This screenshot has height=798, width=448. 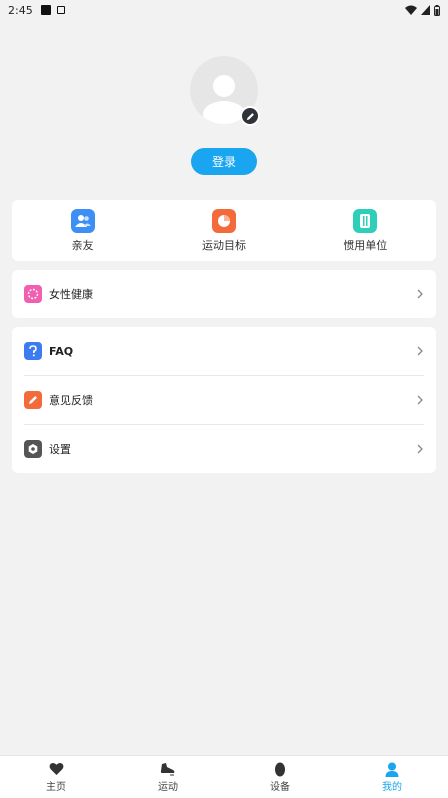 I want to click on quick-item-label: 亲友, so click(x=82, y=245).